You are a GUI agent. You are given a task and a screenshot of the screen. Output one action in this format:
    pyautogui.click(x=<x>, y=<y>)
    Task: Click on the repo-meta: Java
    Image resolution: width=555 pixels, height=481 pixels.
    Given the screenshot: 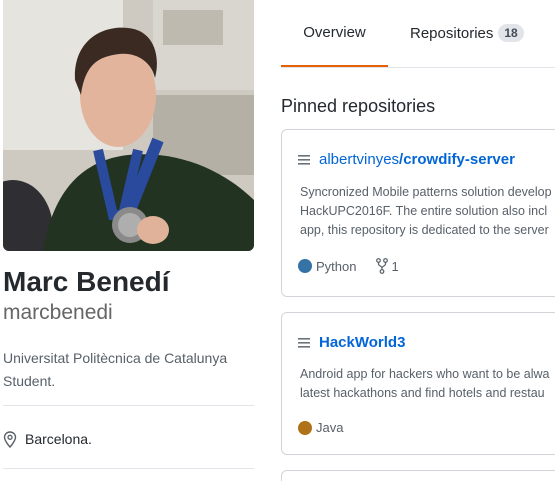 What is the action you would take?
    pyautogui.click(x=320, y=427)
    